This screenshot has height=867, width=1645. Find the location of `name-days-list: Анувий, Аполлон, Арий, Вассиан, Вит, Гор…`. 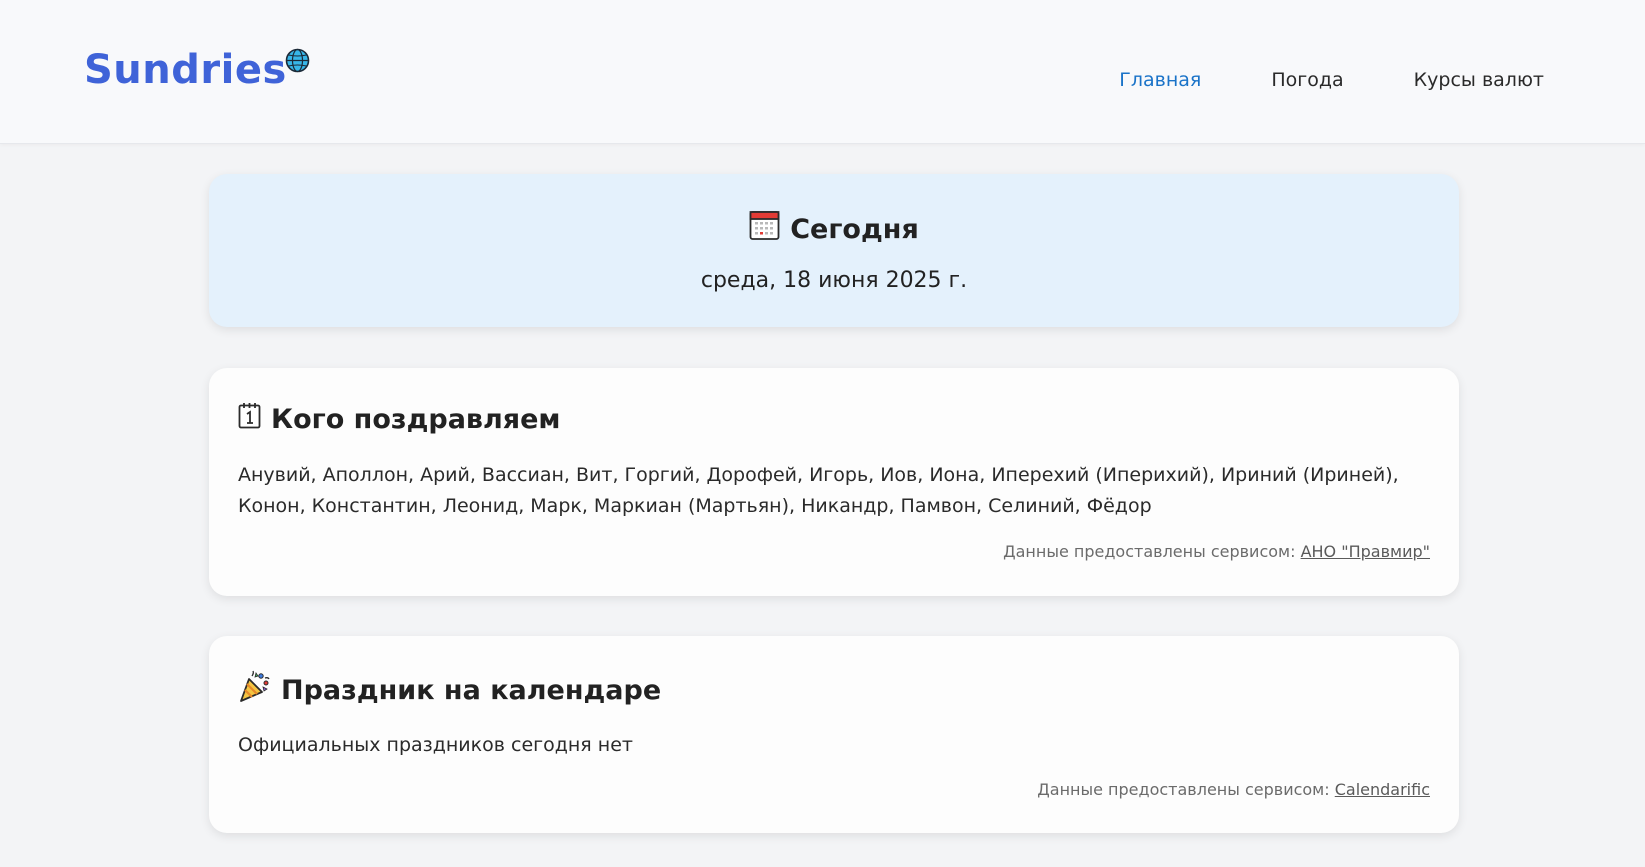

name-days-list: Анувий, Аполлон, Арий, Вассиан, Вит, Гор… is located at coordinates (818, 490).